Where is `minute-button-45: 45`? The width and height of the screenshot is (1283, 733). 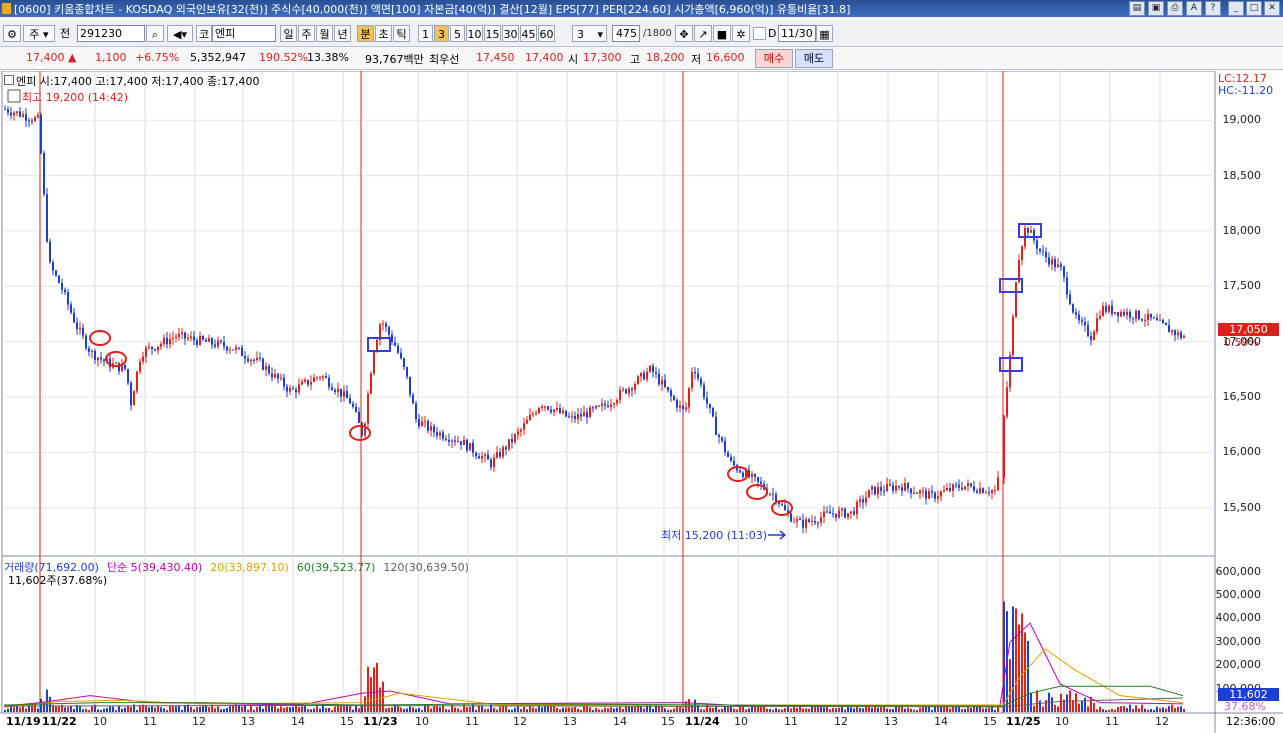
minute-button-45: 45 is located at coordinates (528, 33).